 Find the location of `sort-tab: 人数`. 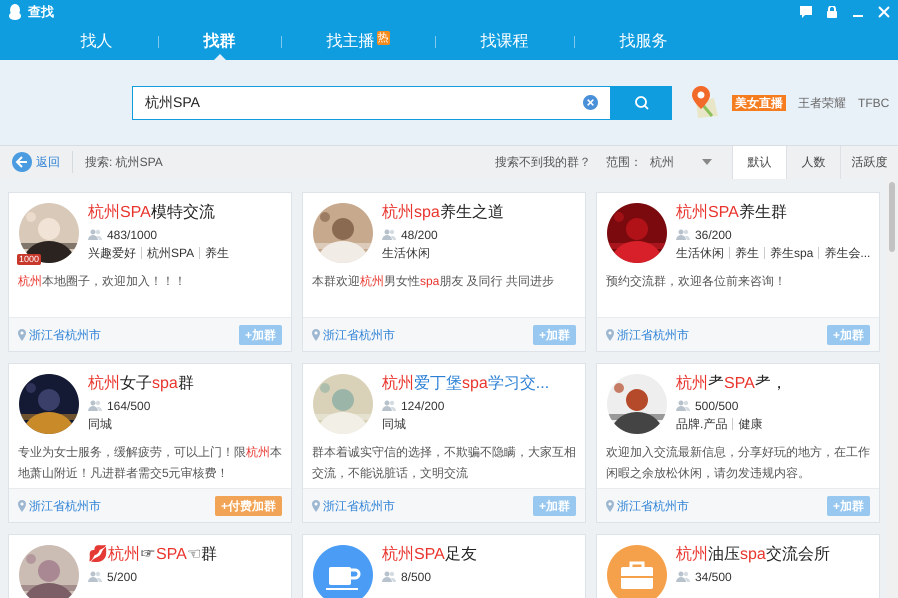

sort-tab: 人数 is located at coordinates (813, 162).